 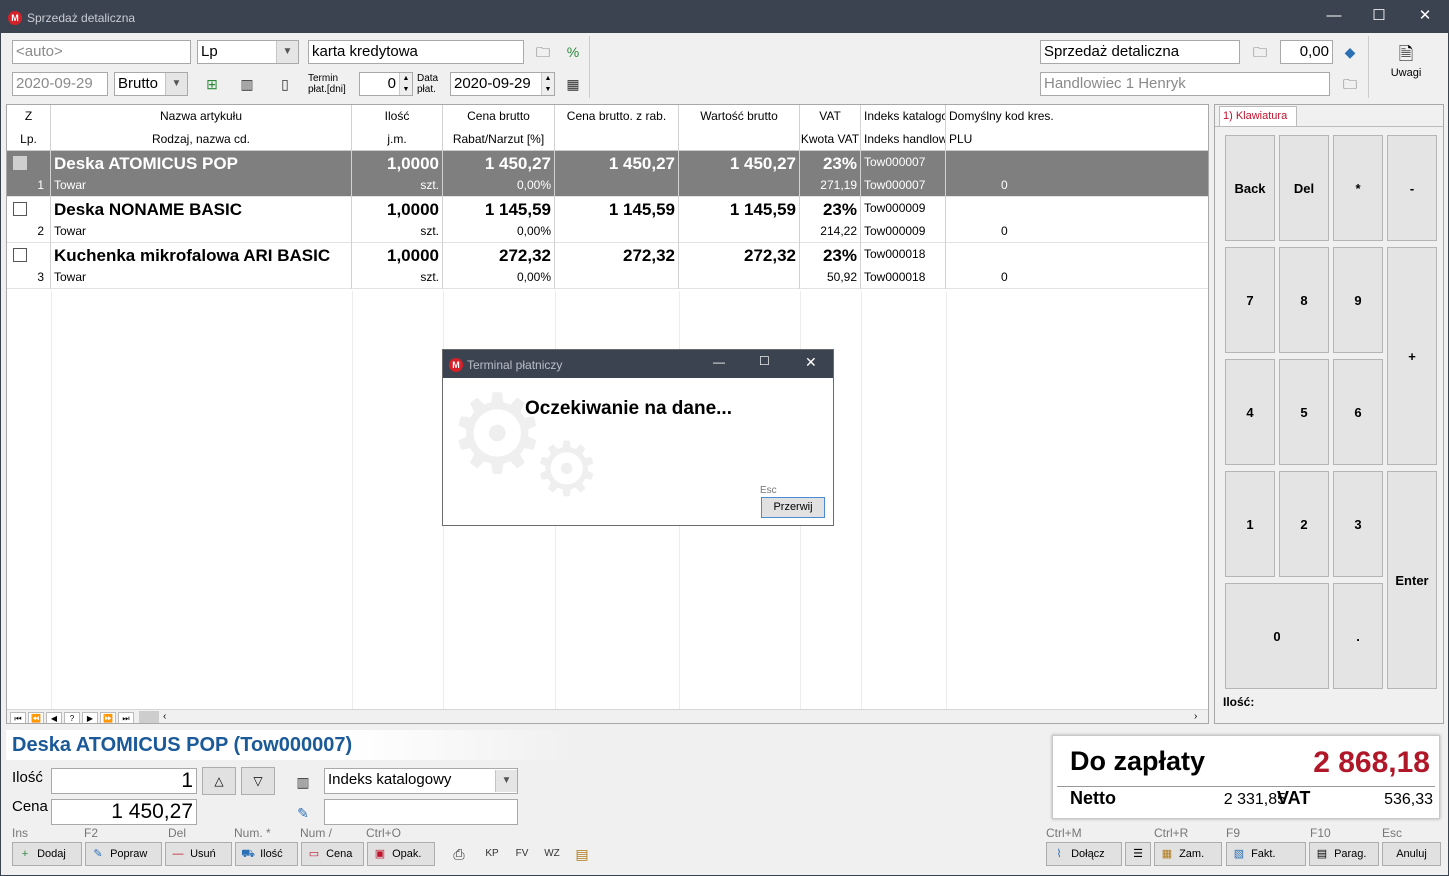 I want to click on delete-button: — Usuń, so click(x=198, y=854).